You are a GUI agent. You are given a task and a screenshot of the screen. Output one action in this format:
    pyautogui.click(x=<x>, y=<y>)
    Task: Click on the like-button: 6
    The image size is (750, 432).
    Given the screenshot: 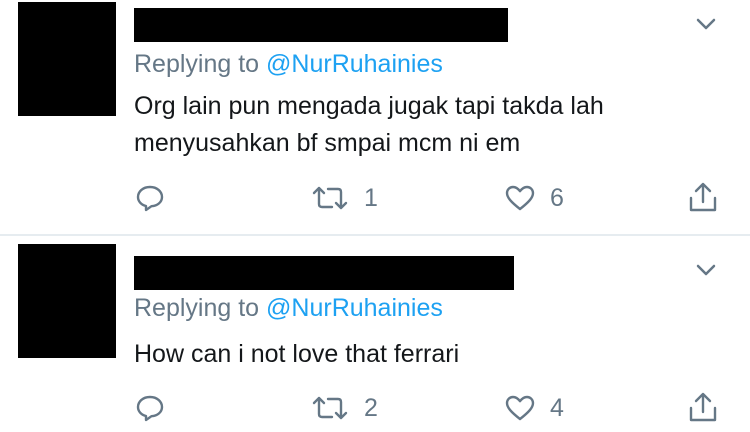 What is the action you would take?
    pyautogui.click(x=534, y=198)
    